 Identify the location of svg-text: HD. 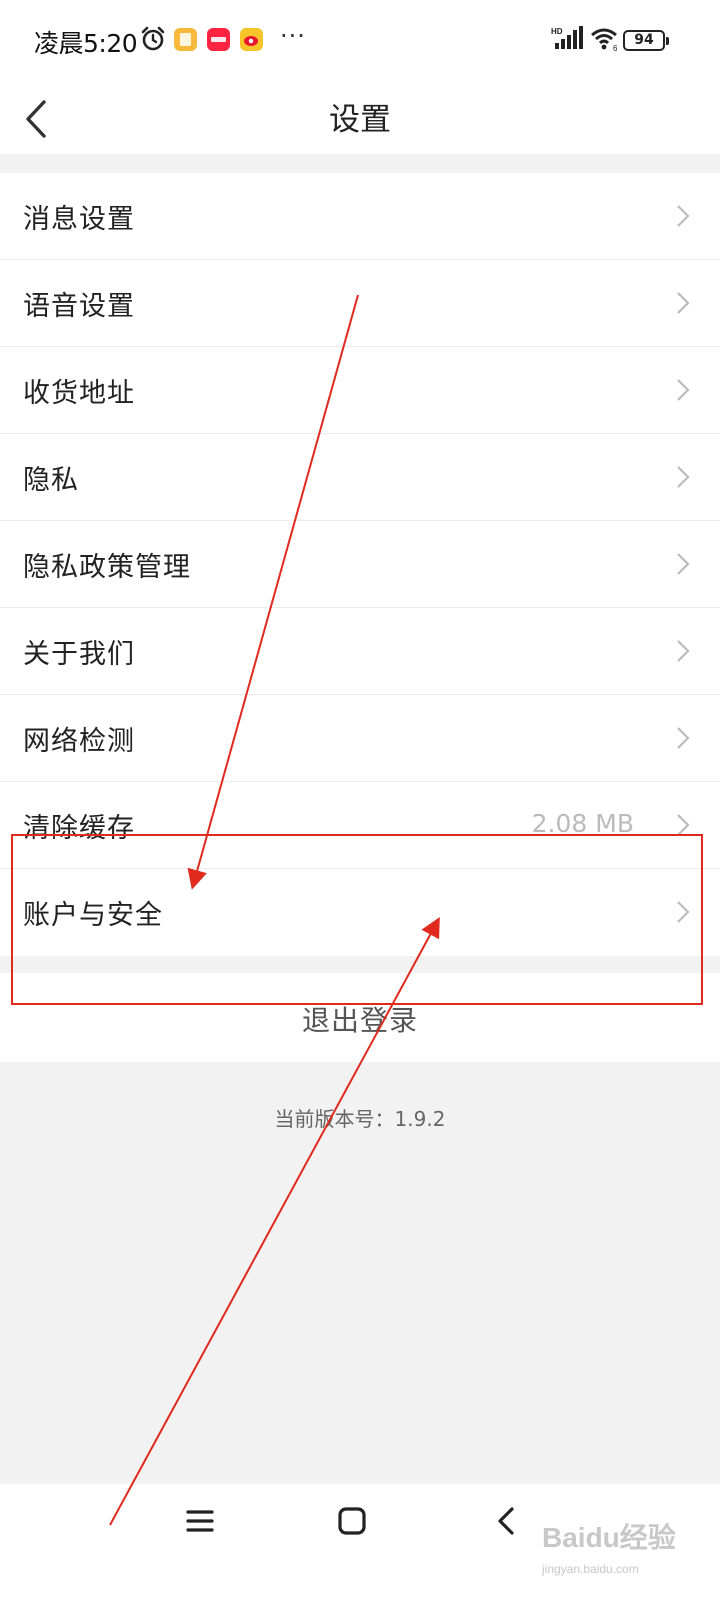
(557, 31).